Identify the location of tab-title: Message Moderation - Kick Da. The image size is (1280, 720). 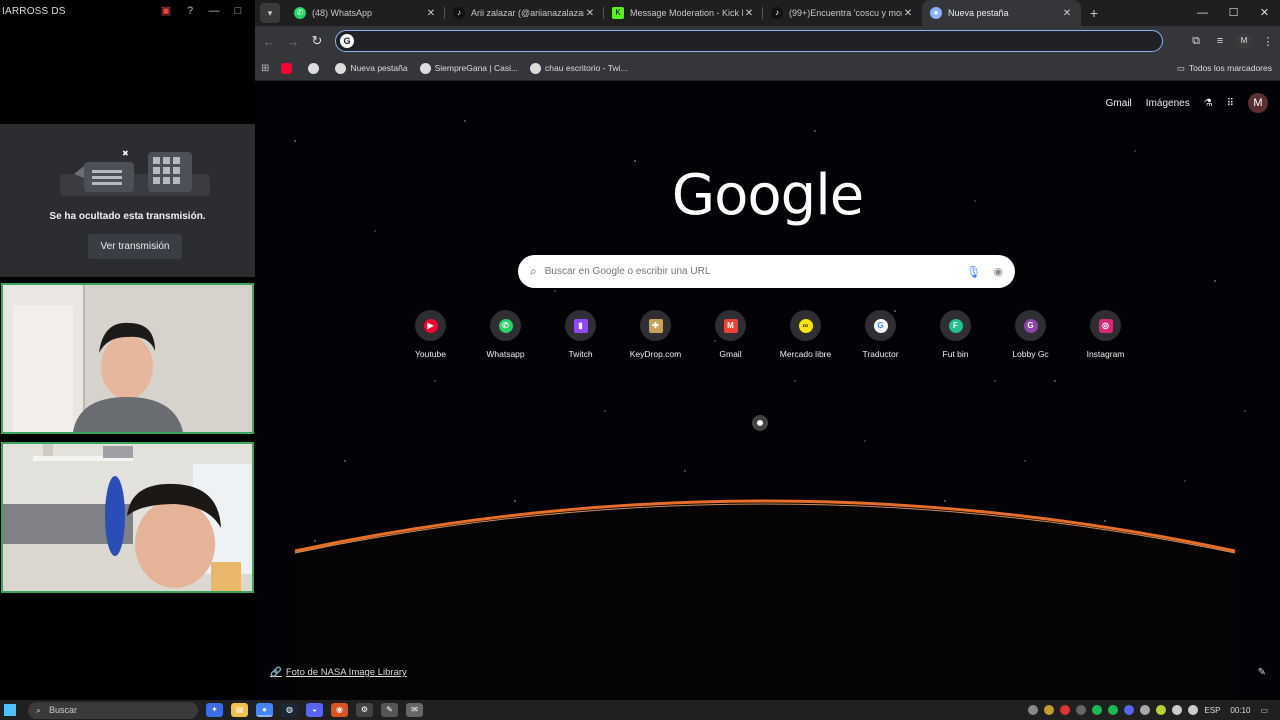
(686, 13).